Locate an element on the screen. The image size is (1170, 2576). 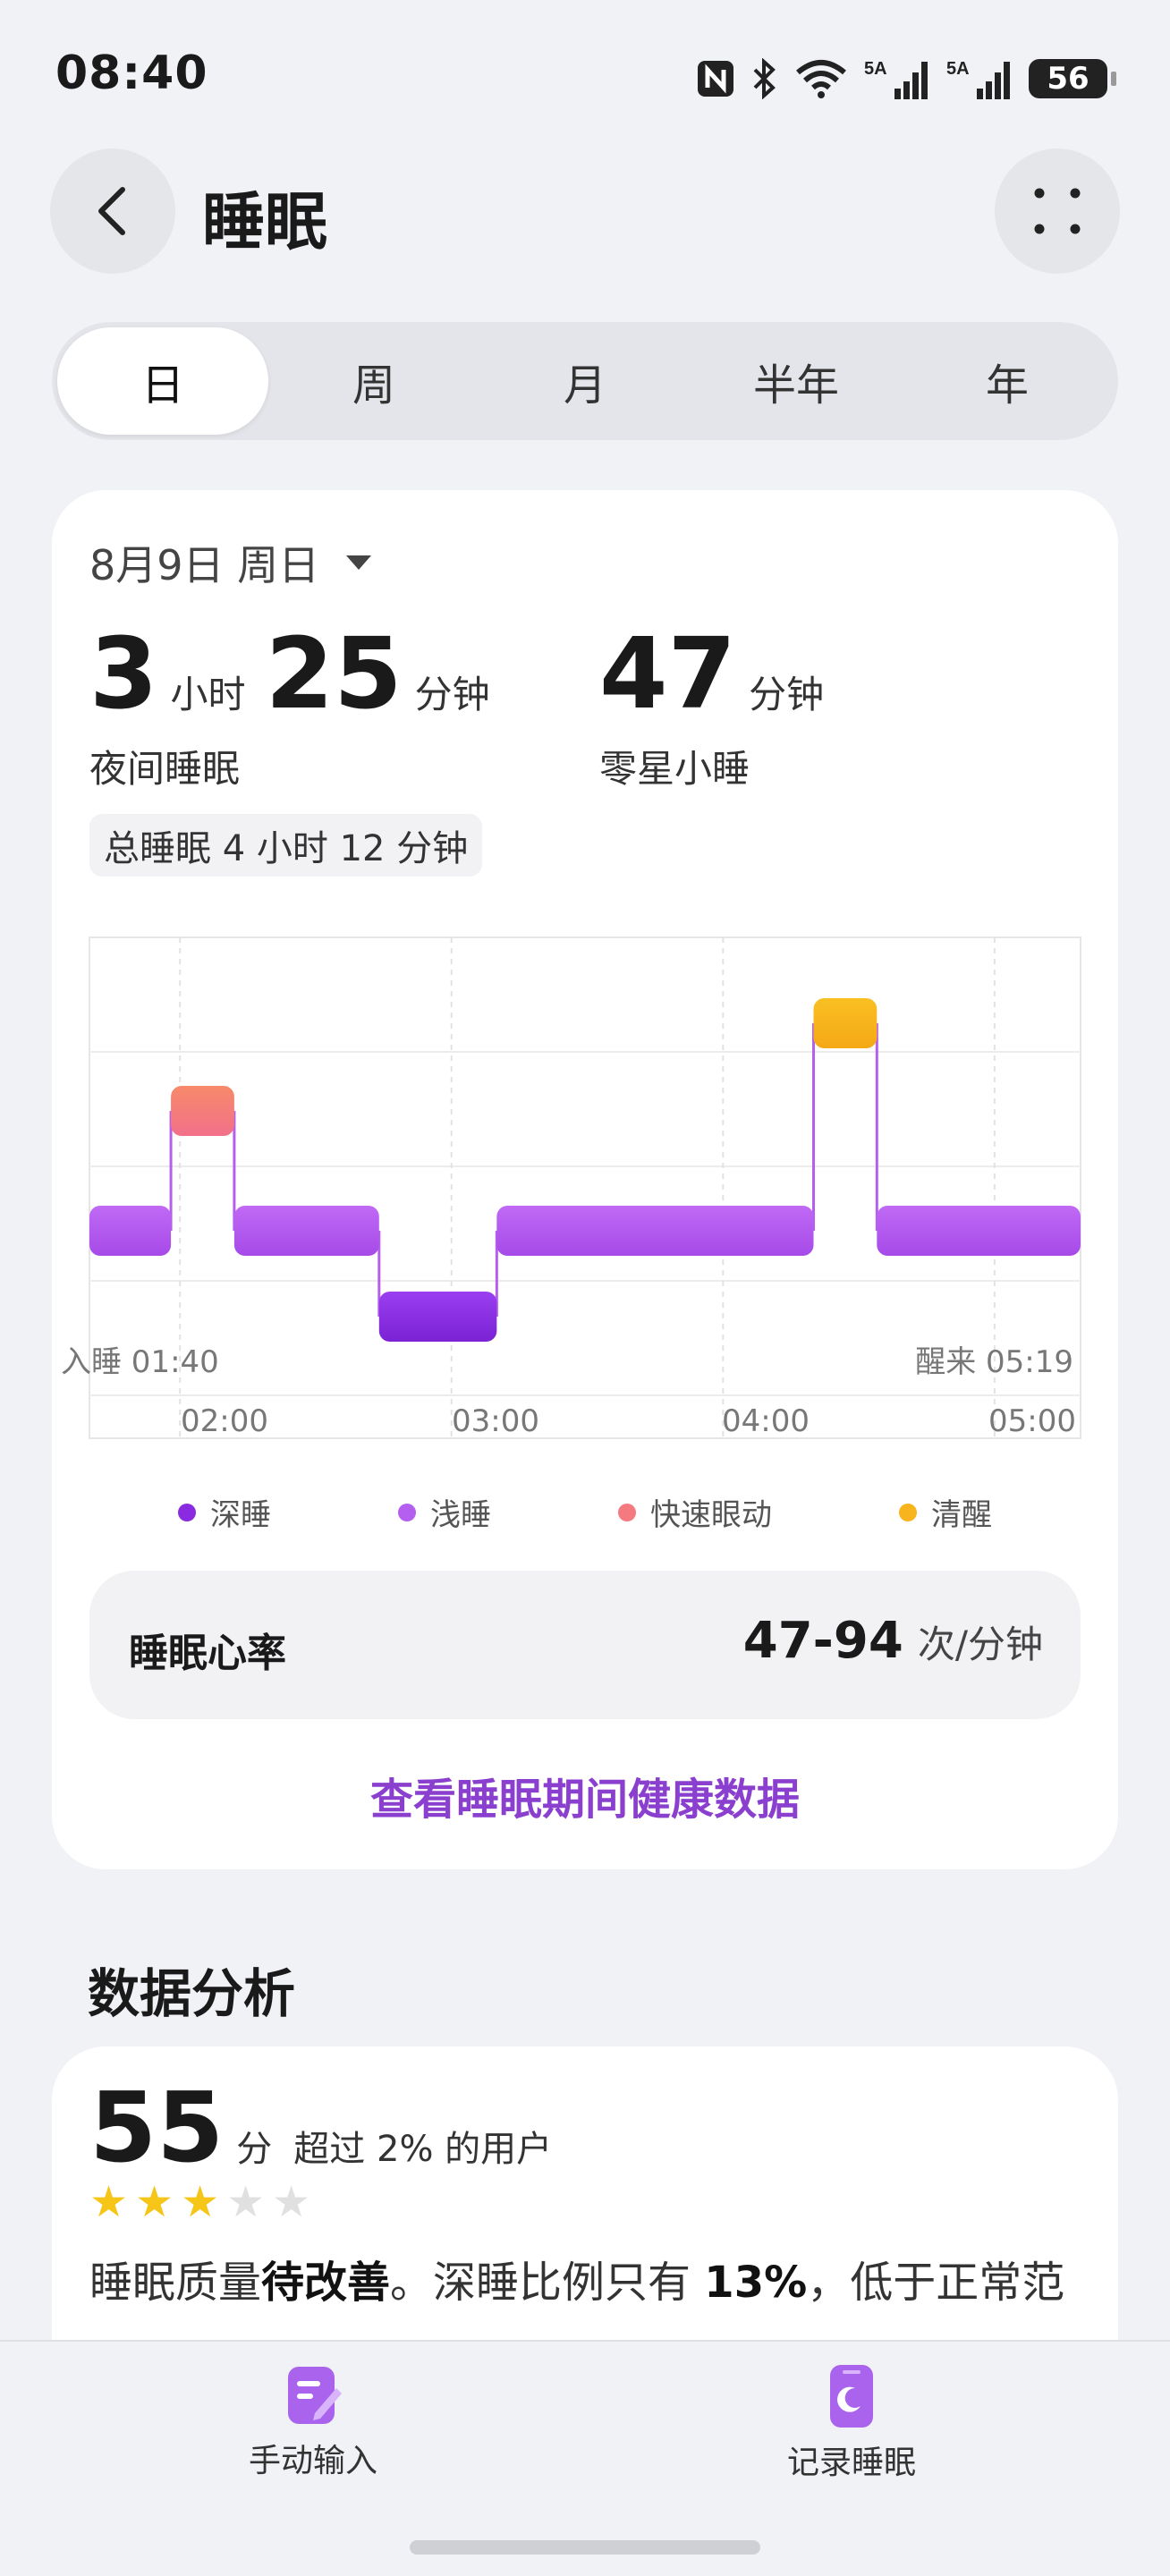
analysis-text: 睡眠质量待改善。深睡比例只有 13%，低于正常范 is located at coordinates (588, 2282).